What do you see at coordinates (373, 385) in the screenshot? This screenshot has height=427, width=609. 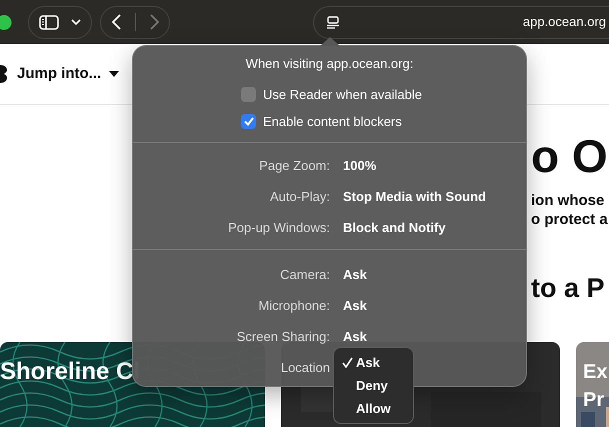 I see `menu-item: Deny` at bounding box center [373, 385].